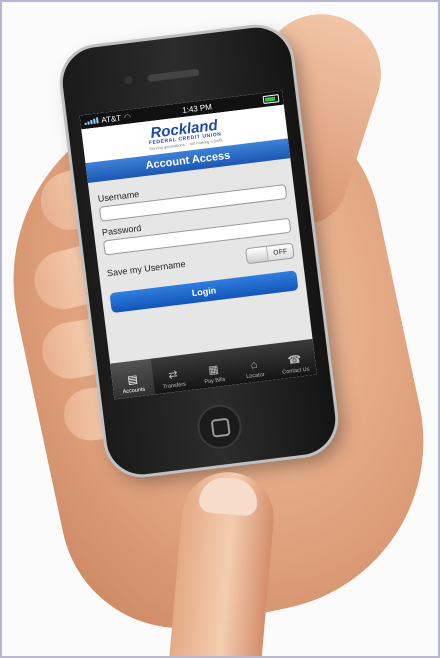  What do you see at coordinates (129, 80) in the screenshot?
I see `front-camera-icon` at bounding box center [129, 80].